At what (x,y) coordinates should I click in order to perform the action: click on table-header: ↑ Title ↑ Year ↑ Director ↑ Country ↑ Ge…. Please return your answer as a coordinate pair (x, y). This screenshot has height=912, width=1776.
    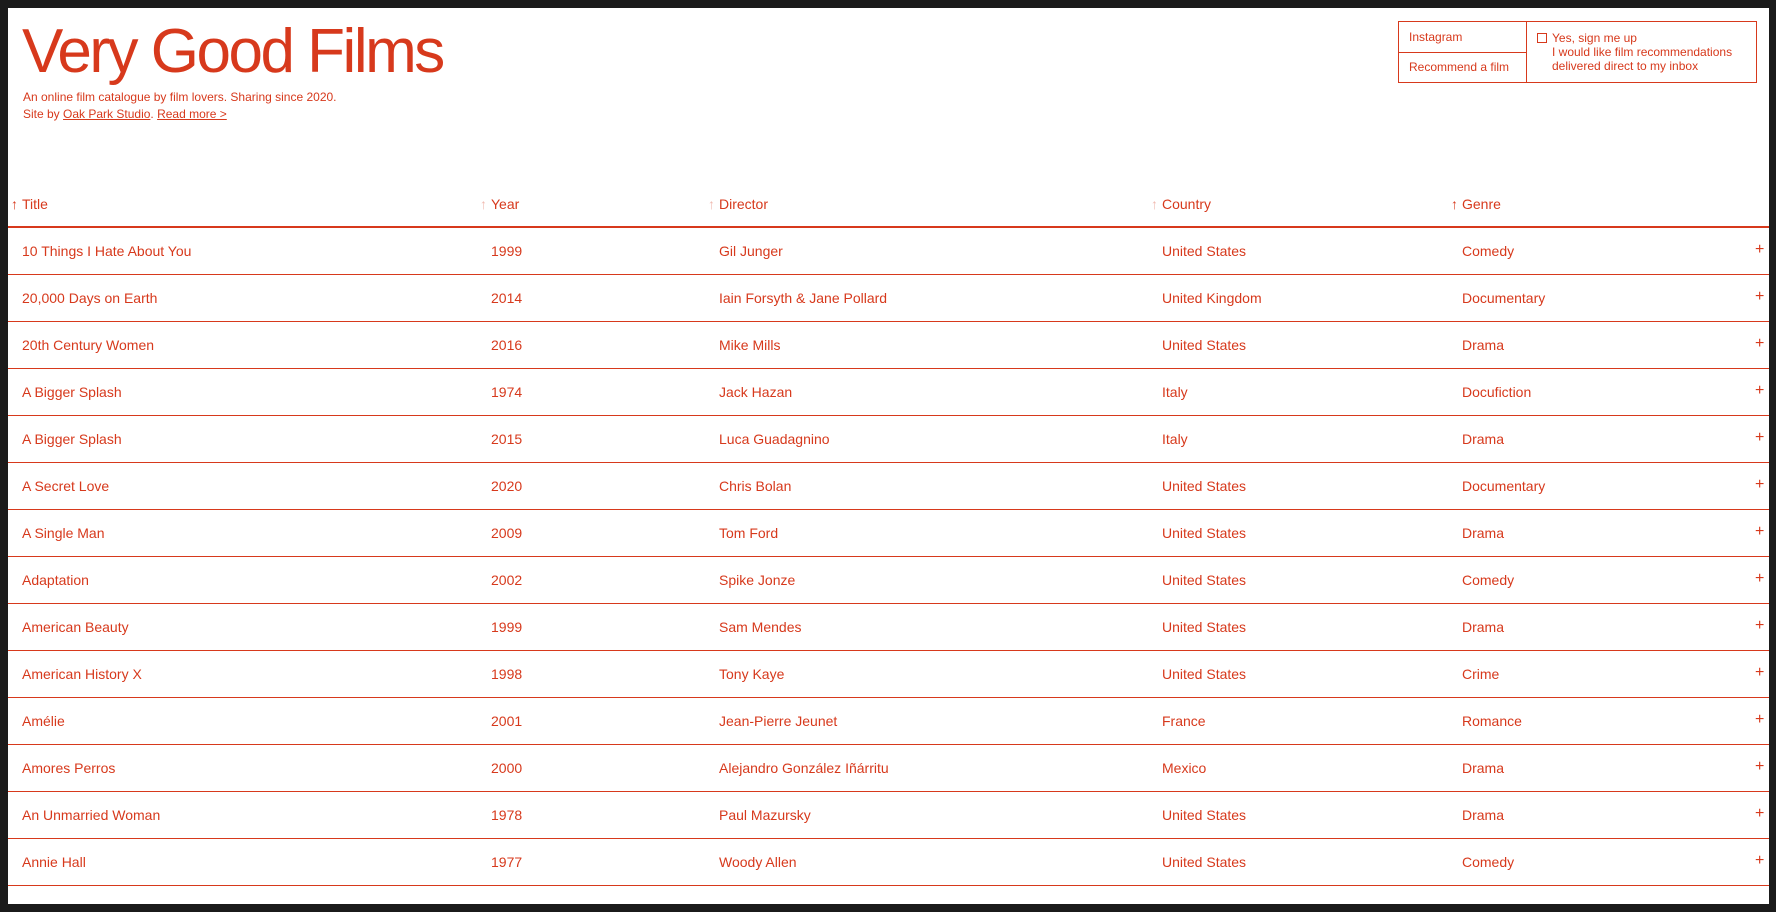
    Looking at the image, I should click on (888, 212).